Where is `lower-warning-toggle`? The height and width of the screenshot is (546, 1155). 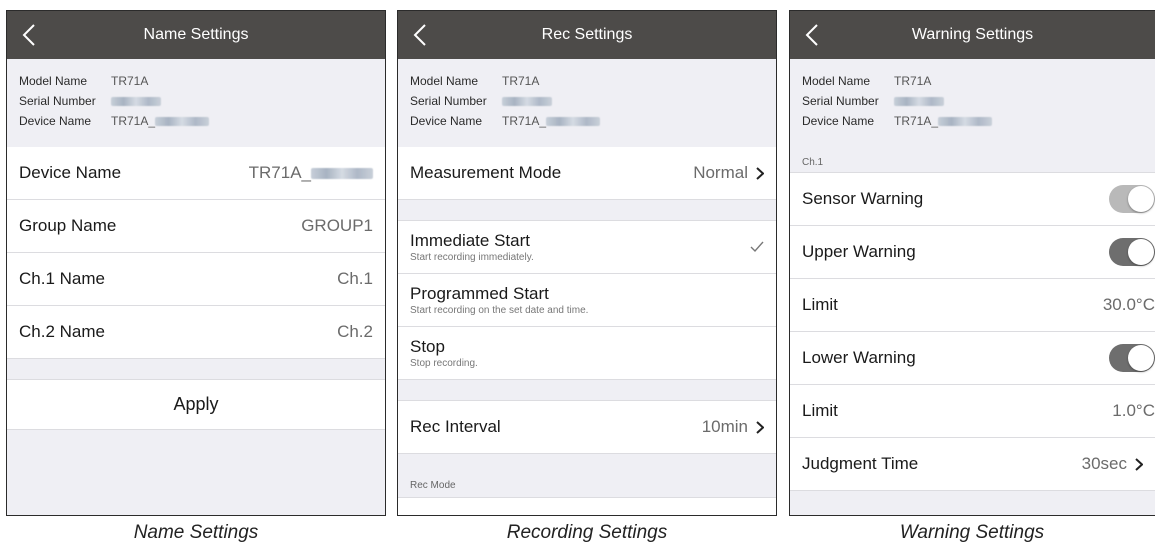 lower-warning-toggle is located at coordinates (1132, 358).